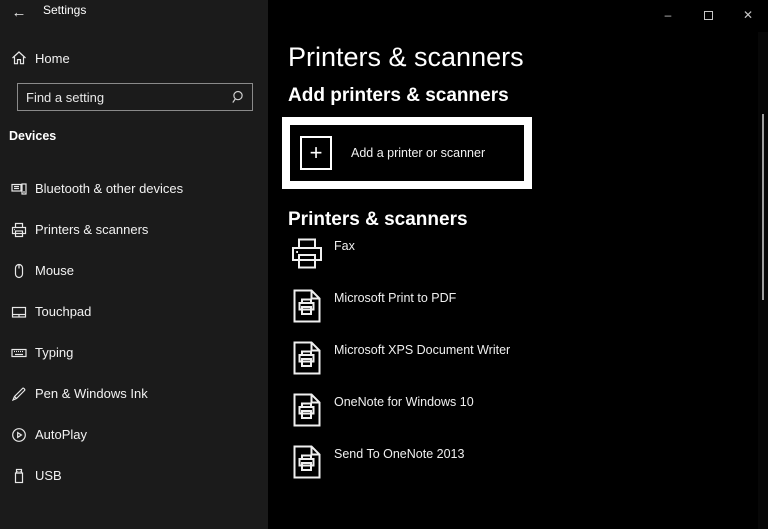 This screenshot has height=529, width=768. What do you see at coordinates (134, 16) in the screenshot?
I see `titlebar: ← Settings` at bounding box center [134, 16].